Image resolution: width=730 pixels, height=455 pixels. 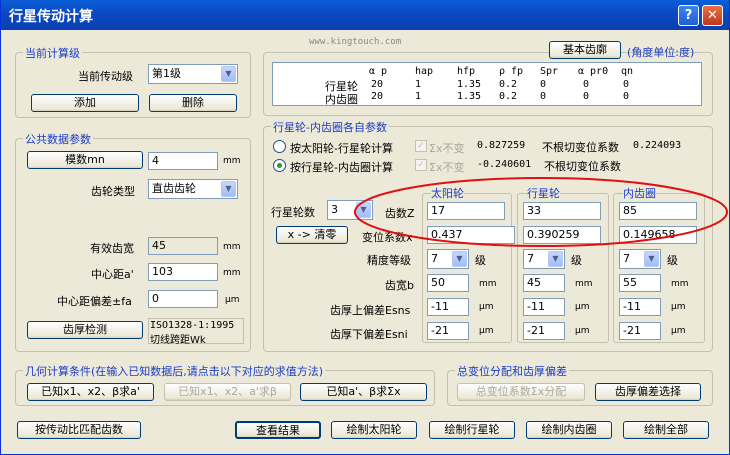 What do you see at coordinates (193, 103) in the screenshot?
I see `delete-button: 删除` at bounding box center [193, 103].